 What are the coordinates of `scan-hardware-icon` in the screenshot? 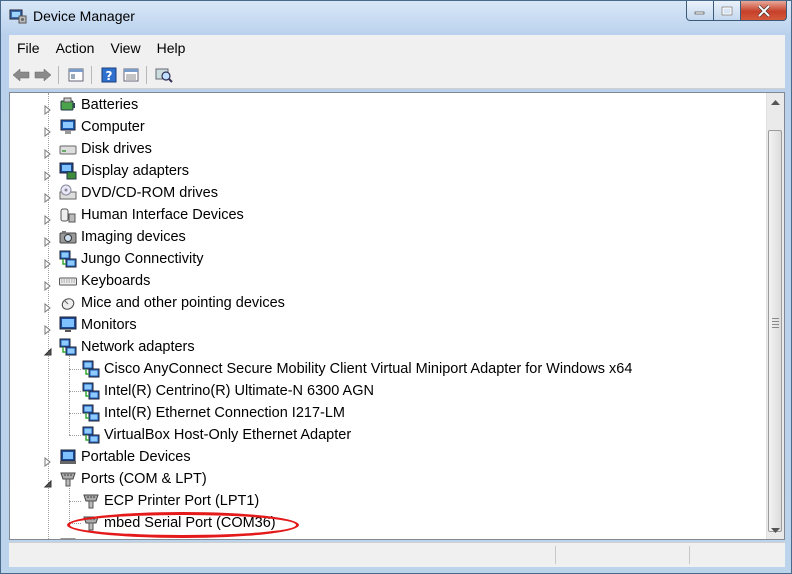 It's located at (164, 75).